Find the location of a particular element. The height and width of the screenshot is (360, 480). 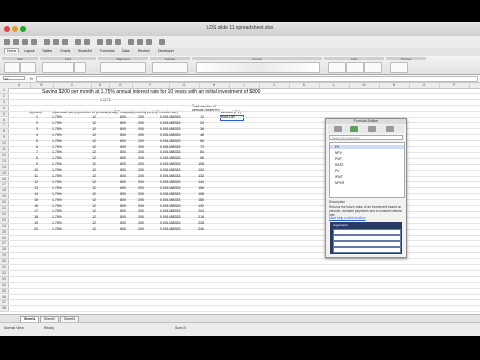

undo-icon is located at coordinates (78, 42).